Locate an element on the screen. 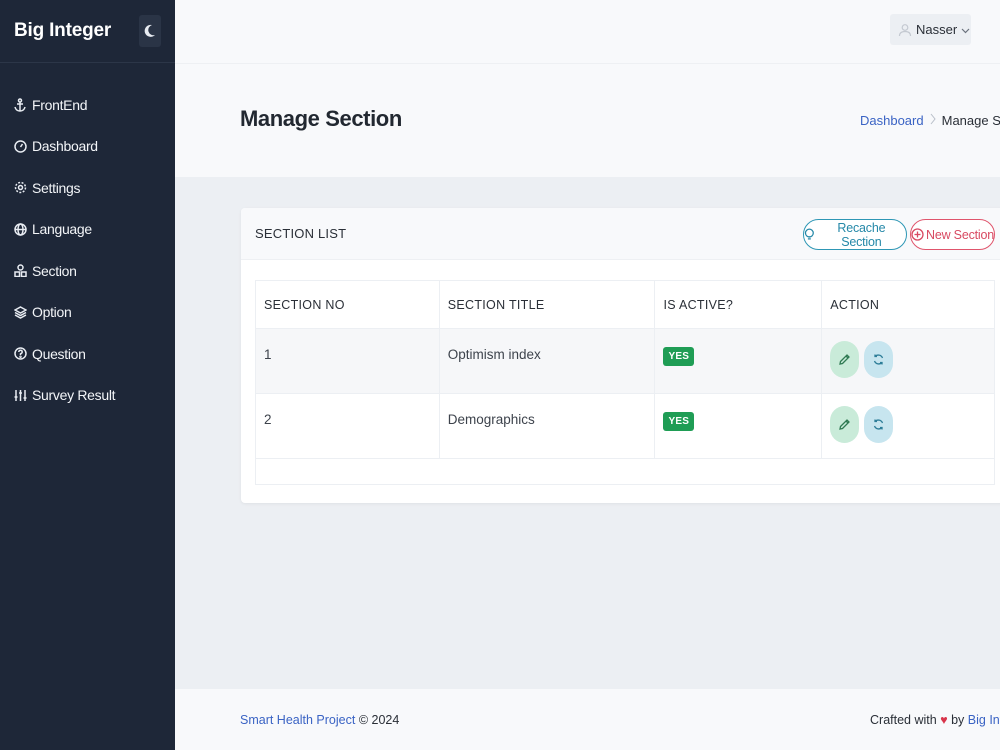 The width and height of the screenshot is (1000, 750). sidebar-item-survey-result: Survey Result is located at coordinates (87, 396).